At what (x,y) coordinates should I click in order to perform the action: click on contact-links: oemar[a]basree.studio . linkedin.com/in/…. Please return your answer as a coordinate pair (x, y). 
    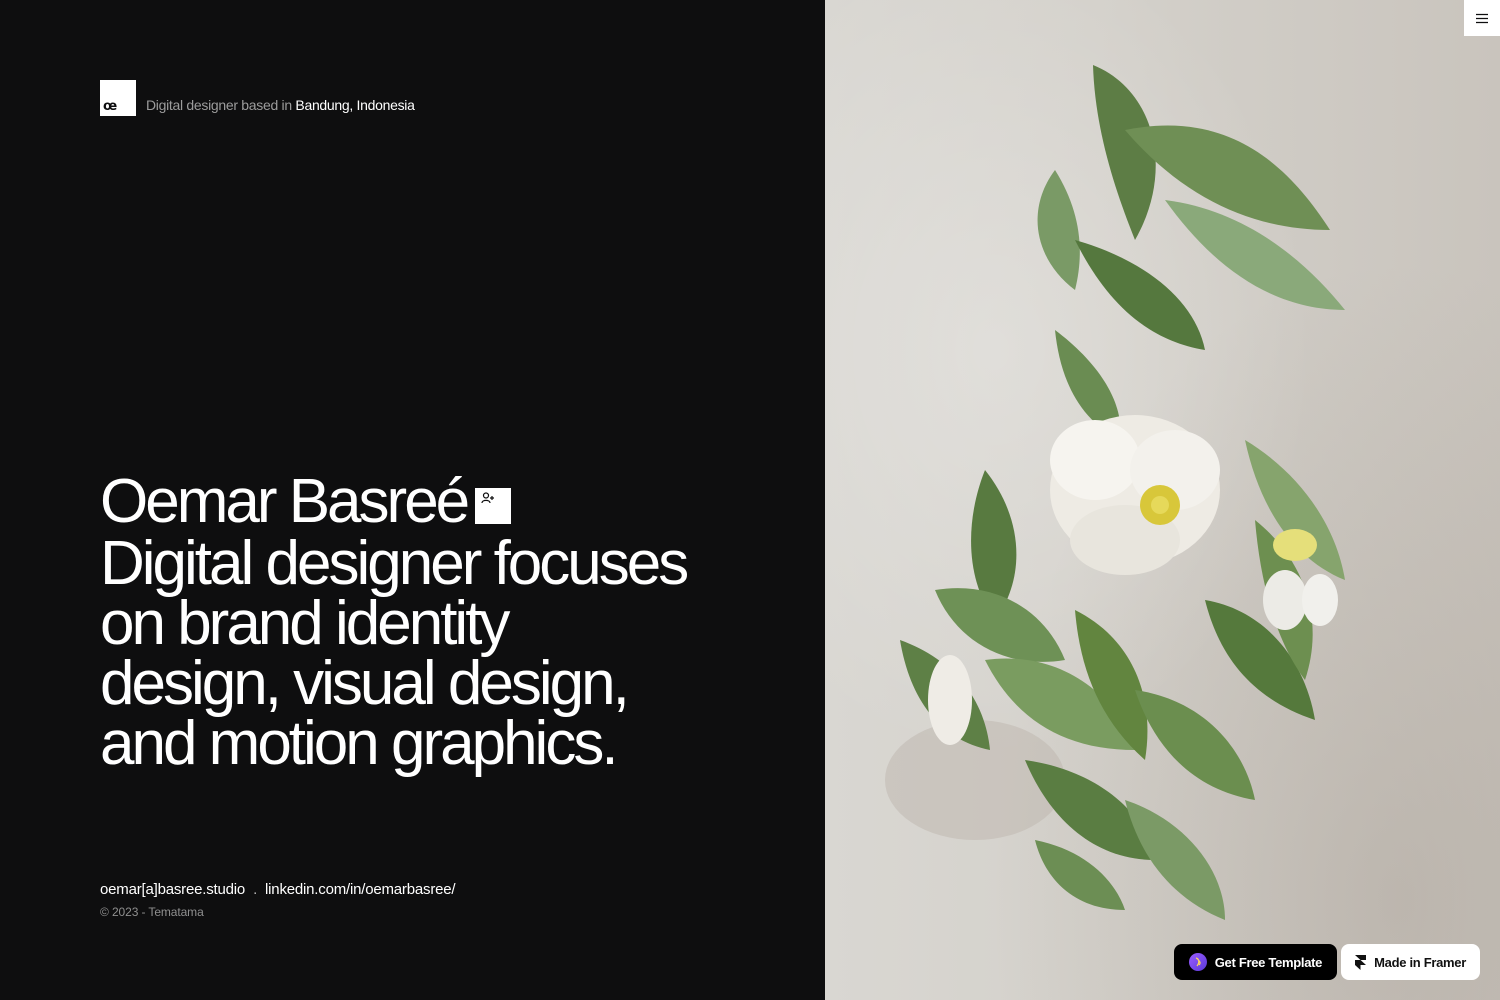
    Looking at the image, I should click on (278, 890).